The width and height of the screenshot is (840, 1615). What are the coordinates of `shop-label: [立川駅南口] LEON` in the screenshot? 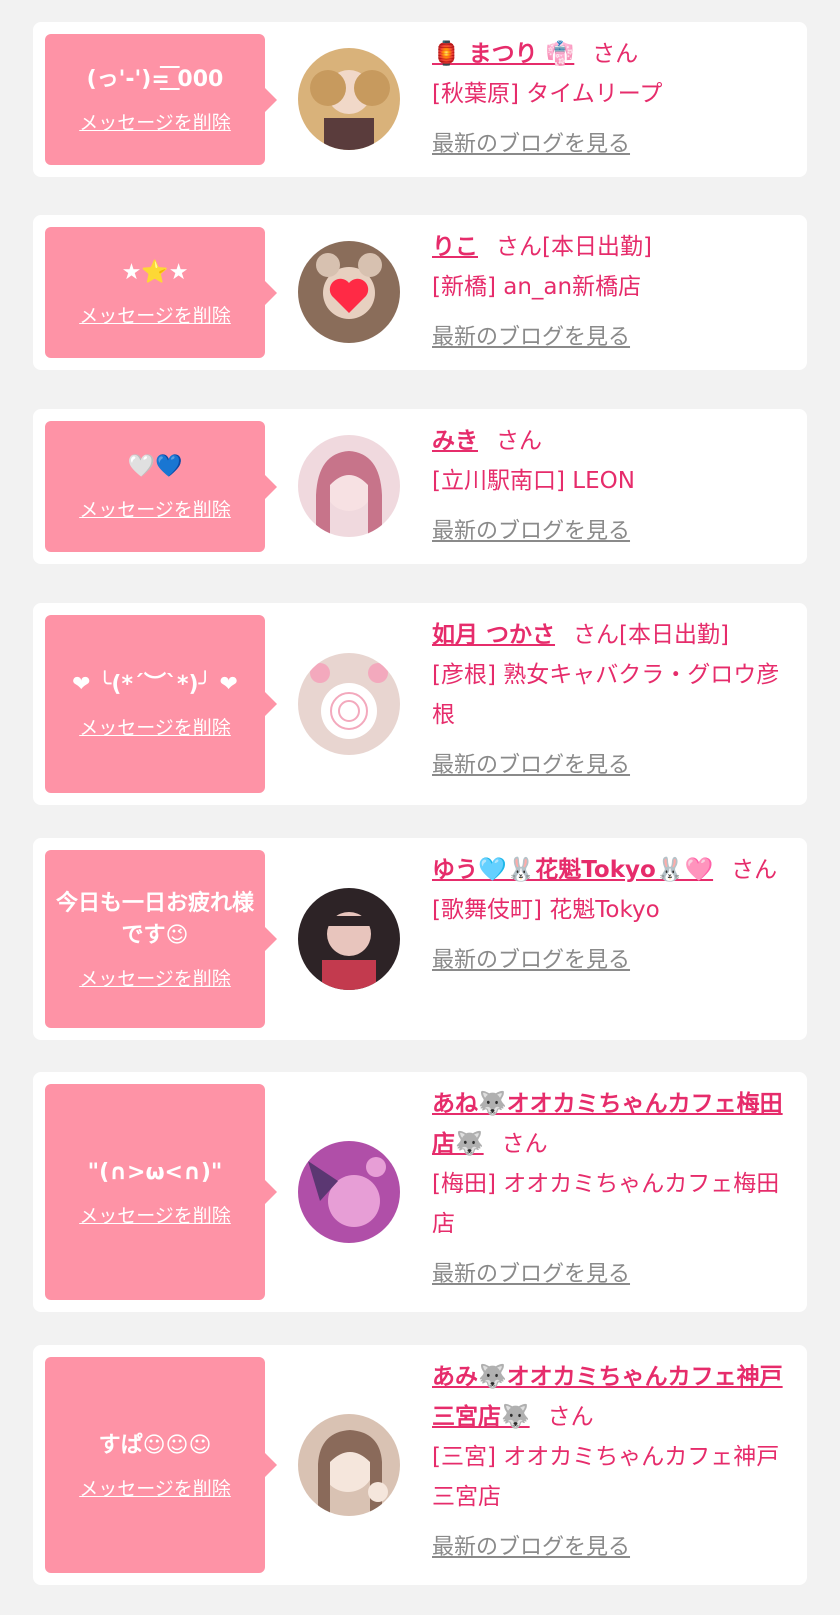 It's located at (533, 481).